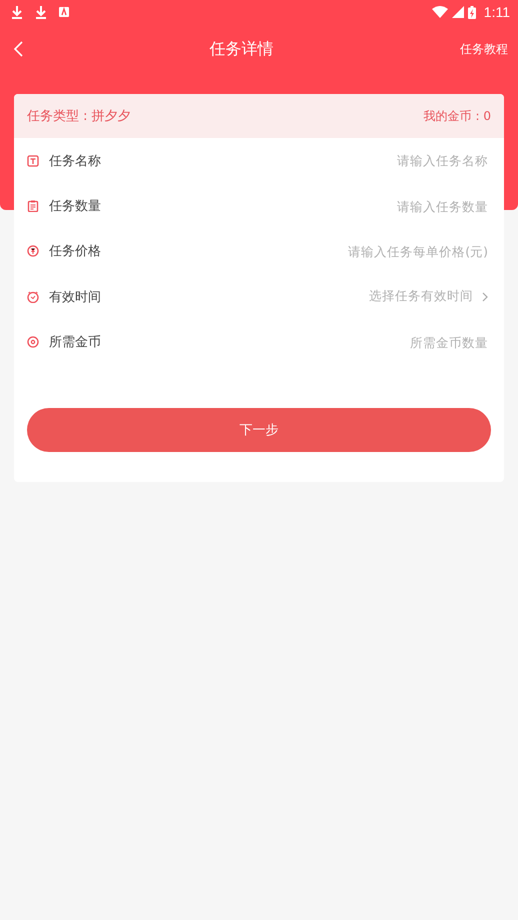 This screenshot has width=518, height=920. Describe the element at coordinates (75, 161) in the screenshot. I see `field-label: 任务名称` at that location.